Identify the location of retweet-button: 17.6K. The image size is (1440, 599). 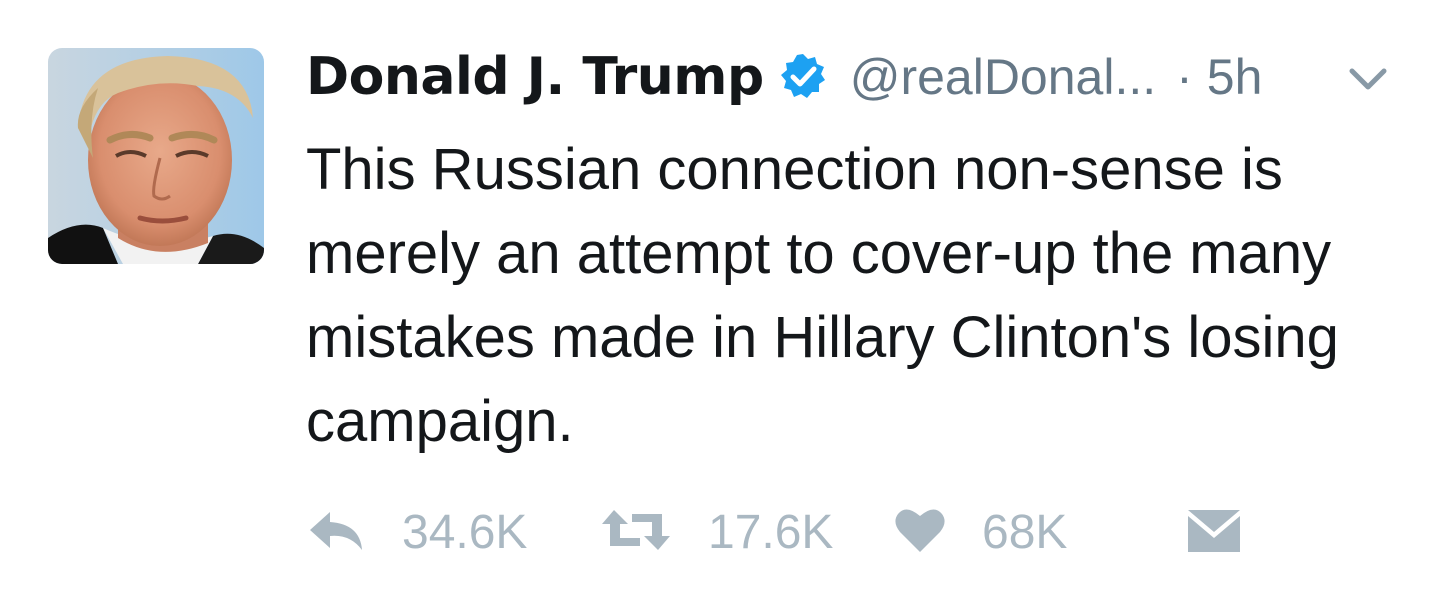
(716, 532).